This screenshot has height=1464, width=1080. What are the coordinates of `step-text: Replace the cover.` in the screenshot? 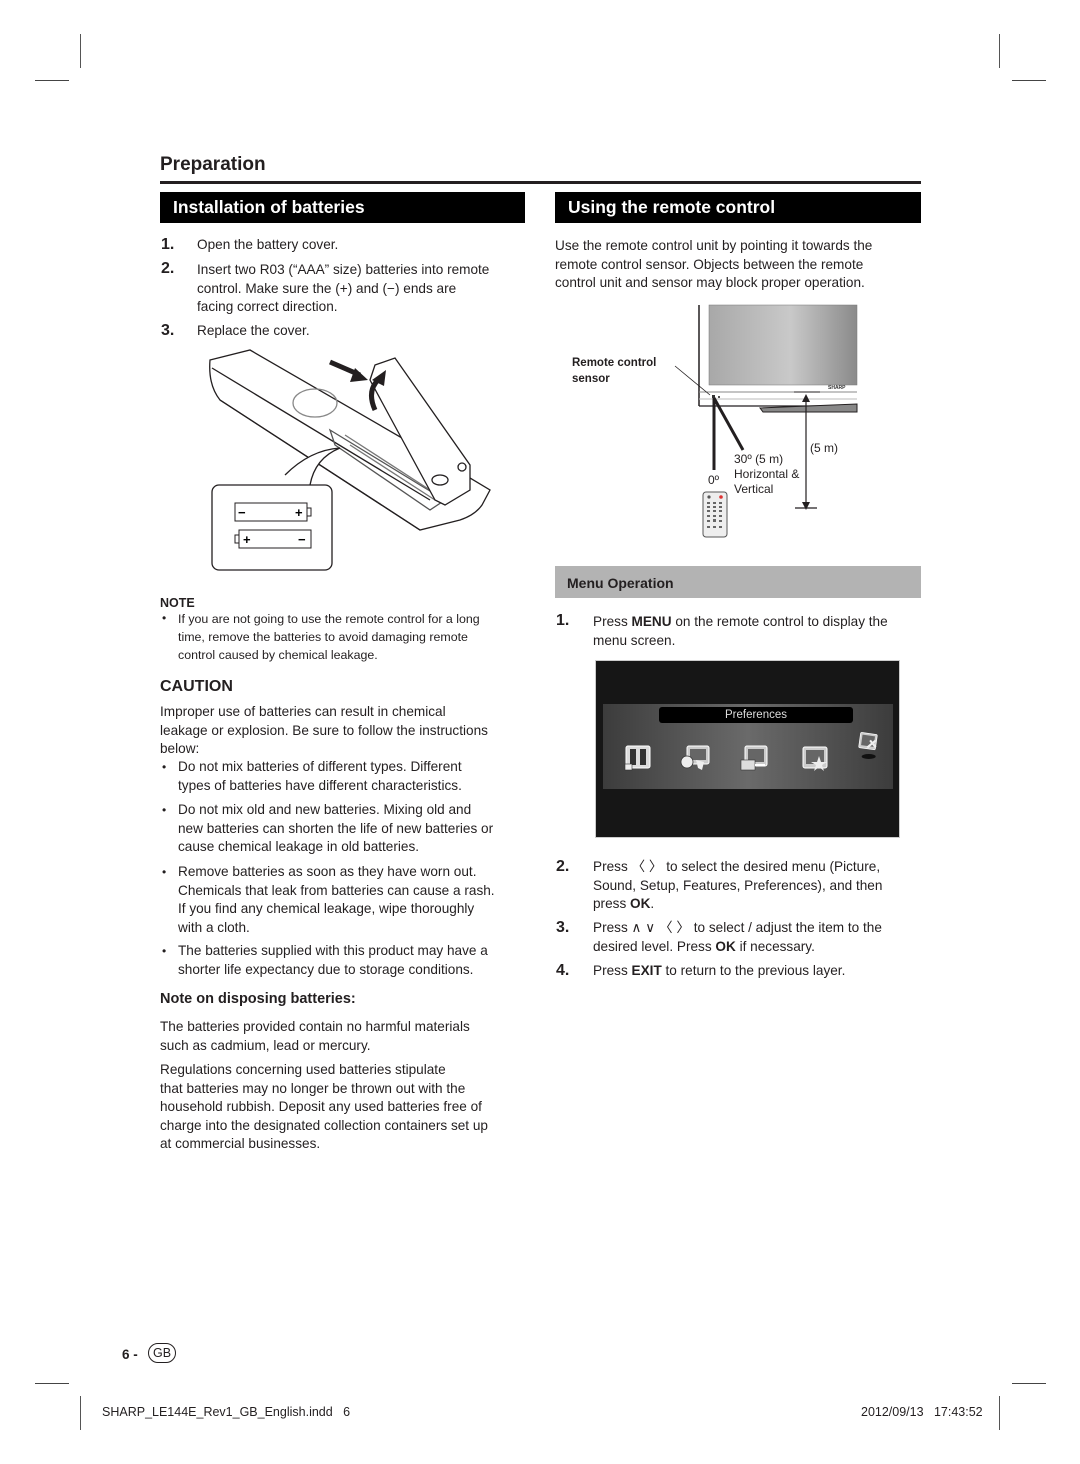 It's located at (253, 330).